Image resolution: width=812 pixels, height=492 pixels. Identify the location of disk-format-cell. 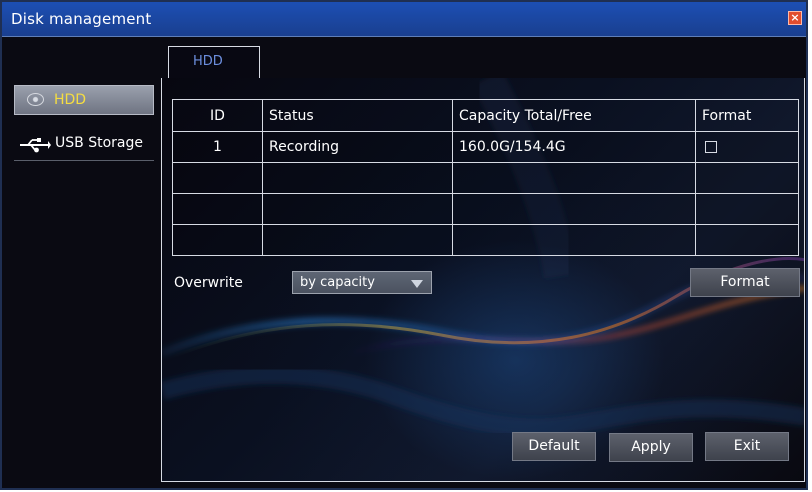
(747, 147).